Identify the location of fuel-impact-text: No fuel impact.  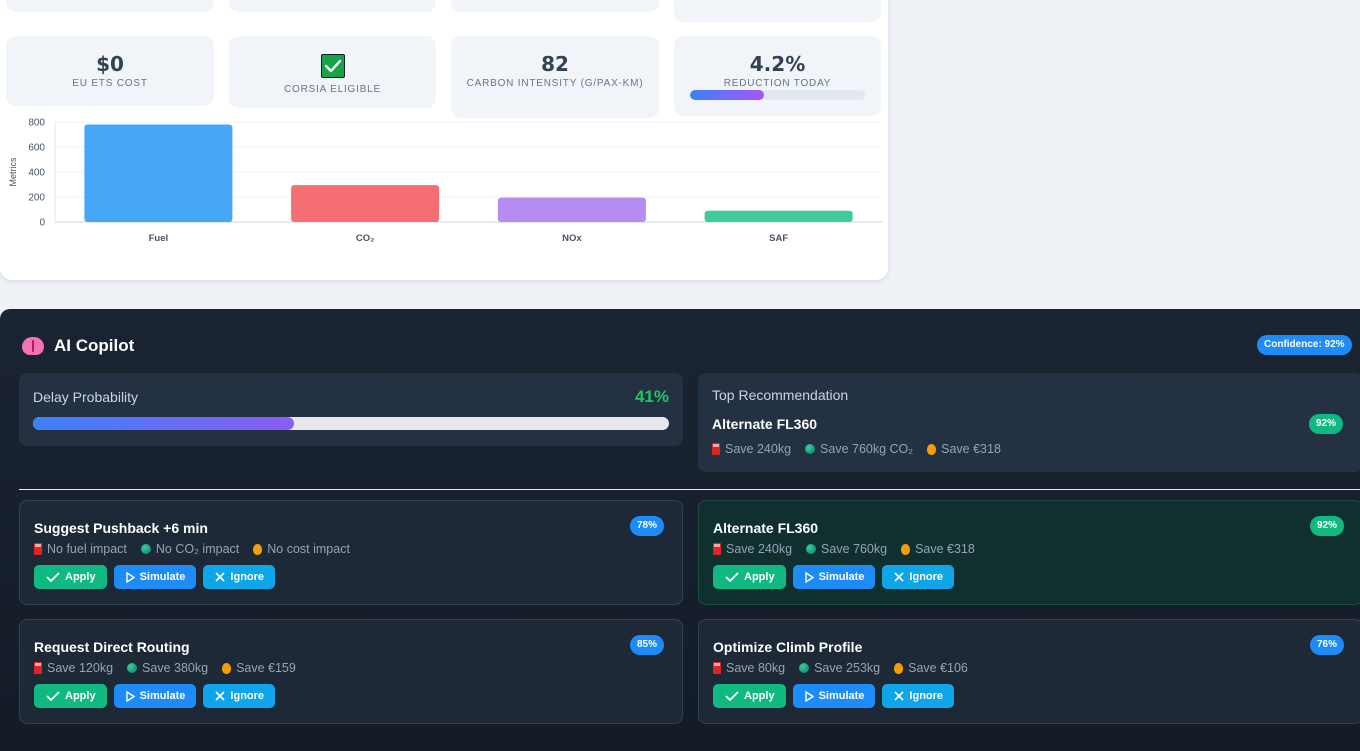
(87, 549).